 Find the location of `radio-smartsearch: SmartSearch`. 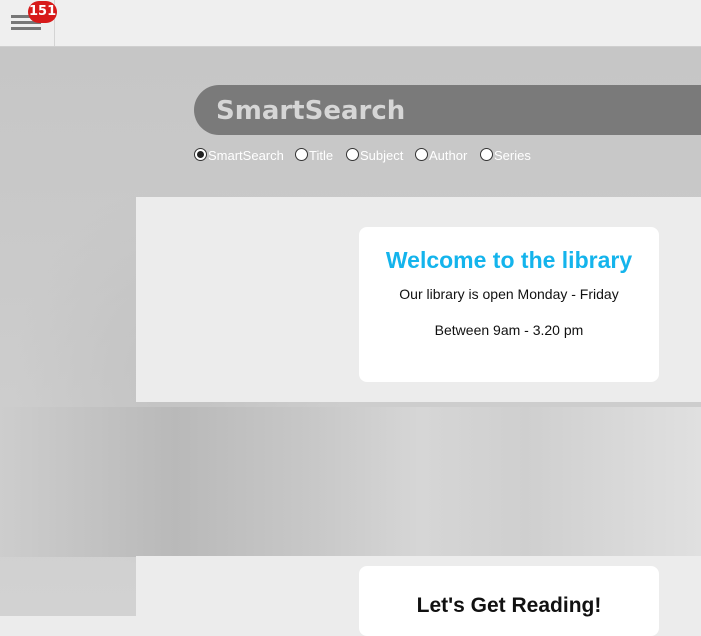

radio-smartsearch: SmartSearch is located at coordinates (239, 155).